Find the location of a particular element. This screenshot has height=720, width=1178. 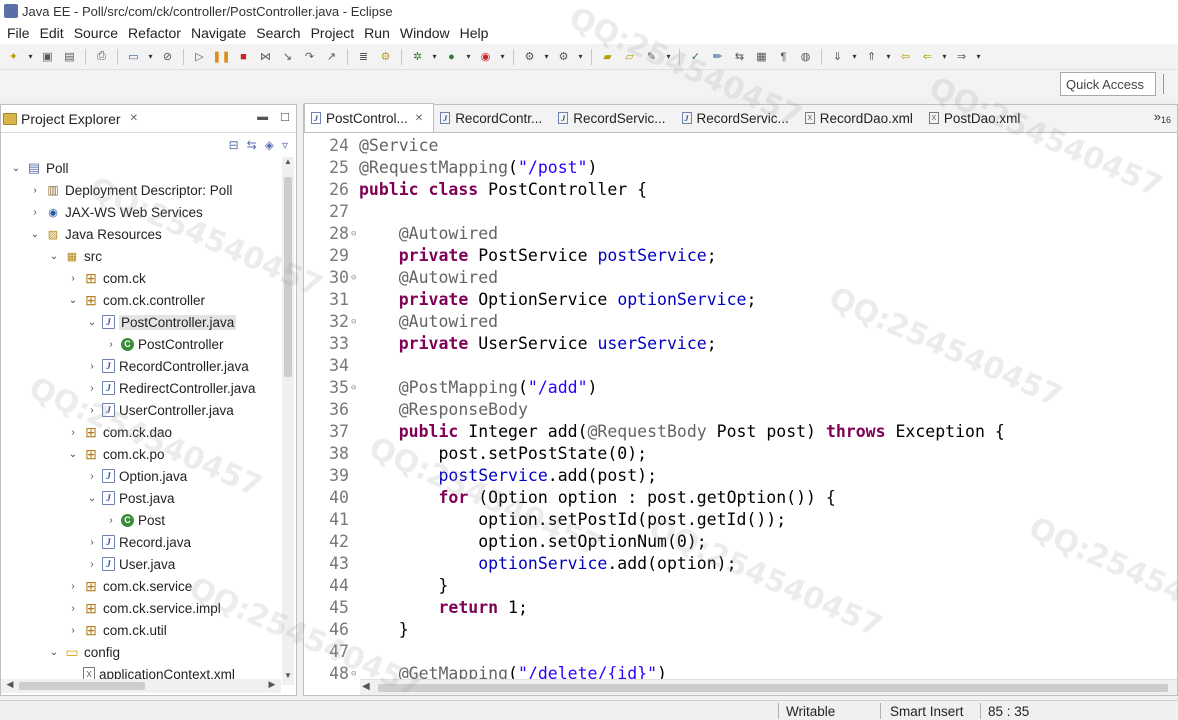

tree-item: › ⊞ com.ck.service is located at coordinates (141, 586).